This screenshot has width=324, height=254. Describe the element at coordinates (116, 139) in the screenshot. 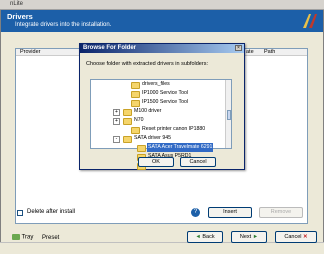

I see `collapse-minus-icon: -` at that location.